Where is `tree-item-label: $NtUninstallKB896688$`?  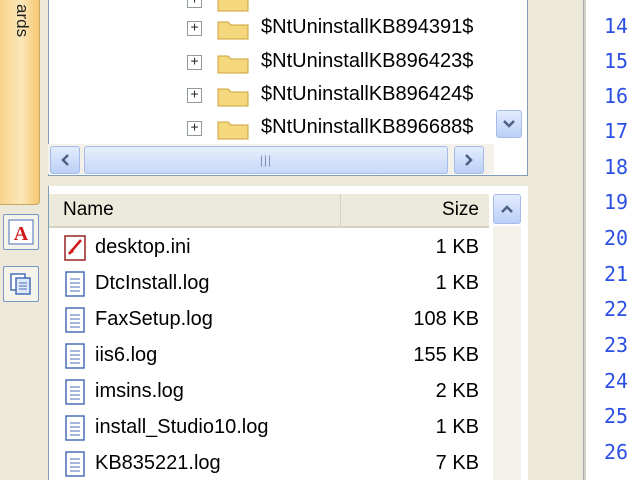
tree-item-label: $NtUninstallKB896688$ is located at coordinates (367, 127).